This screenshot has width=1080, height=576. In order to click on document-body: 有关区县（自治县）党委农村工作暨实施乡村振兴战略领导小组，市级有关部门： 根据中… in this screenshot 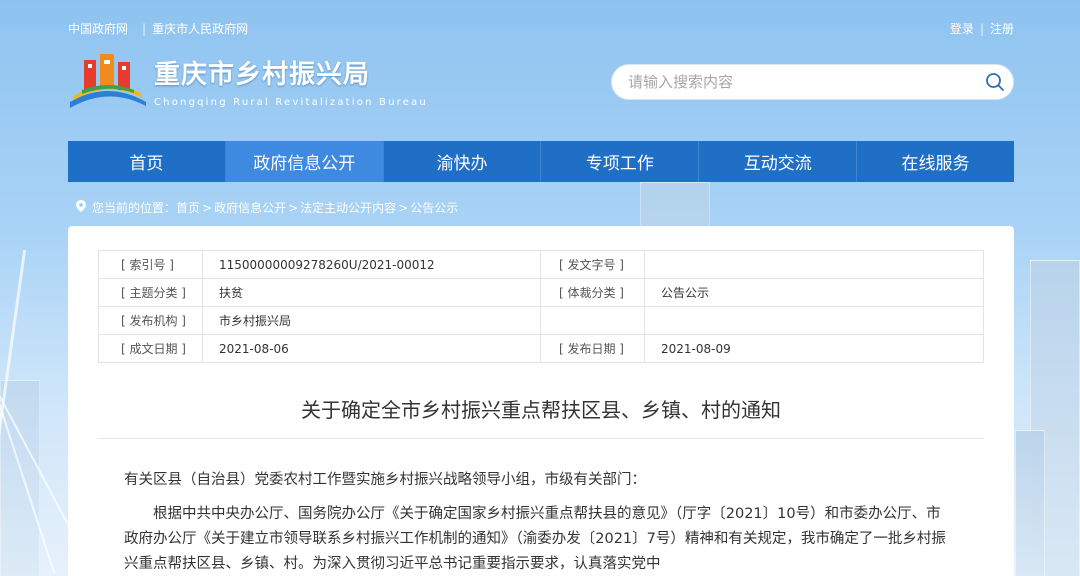, I will do `click(539, 522)`.